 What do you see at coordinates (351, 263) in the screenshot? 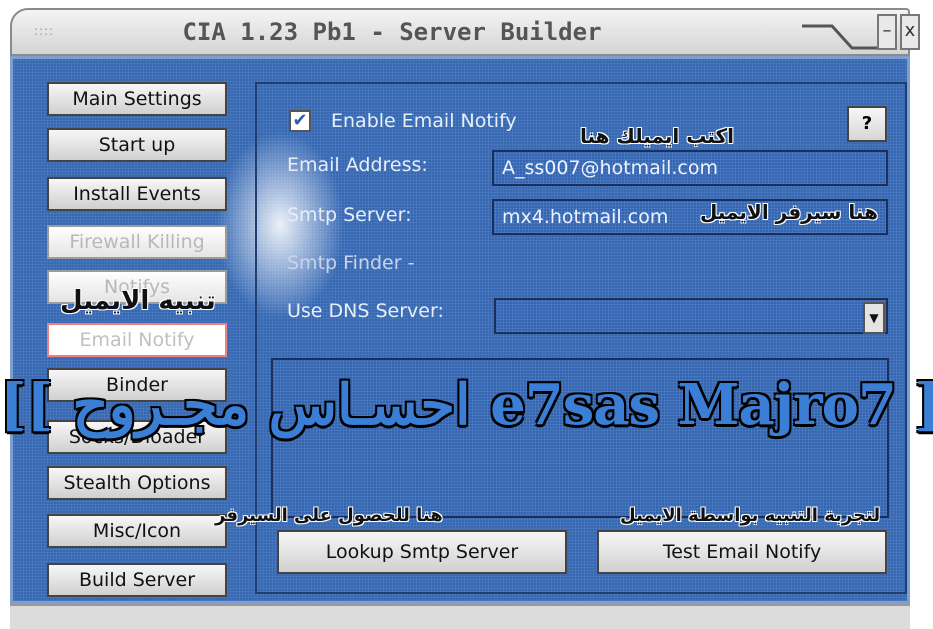
I see `smtp-finder-label: Smtp Finder -` at bounding box center [351, 263].